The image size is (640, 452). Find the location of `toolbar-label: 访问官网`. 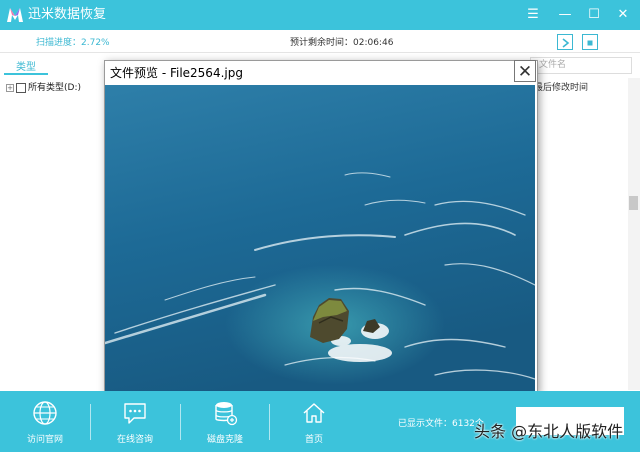

toolbar-label: 访问官网 is located at coordinates (44, 440).